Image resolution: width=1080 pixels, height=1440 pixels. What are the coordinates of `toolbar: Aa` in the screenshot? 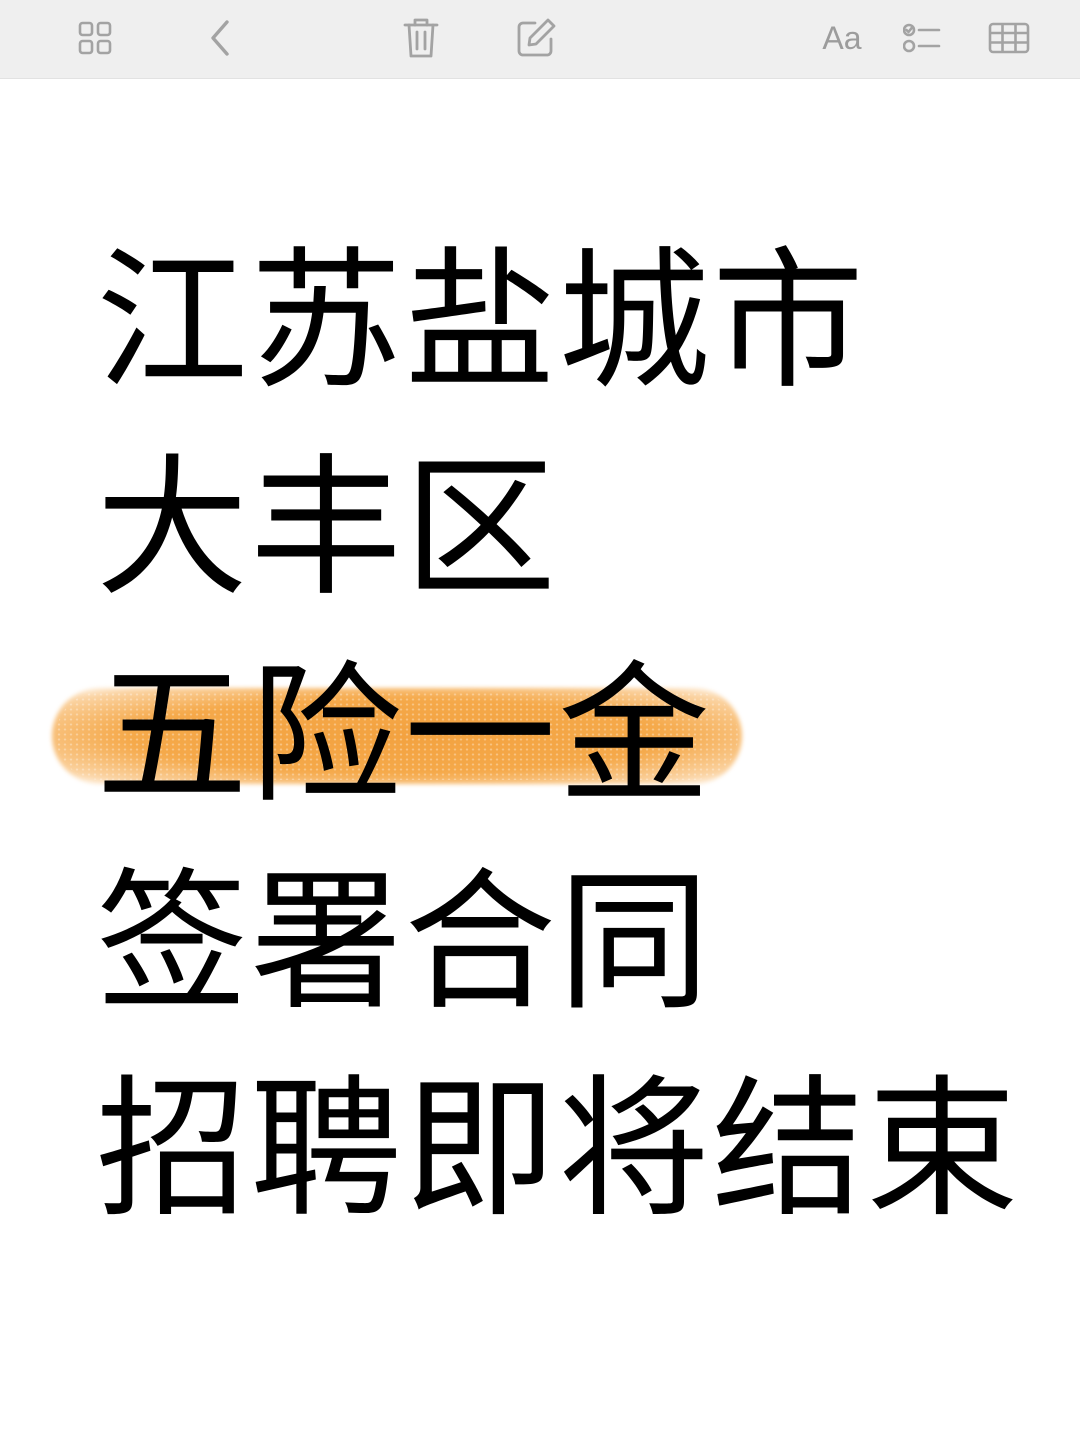 It's located at (540, 39).